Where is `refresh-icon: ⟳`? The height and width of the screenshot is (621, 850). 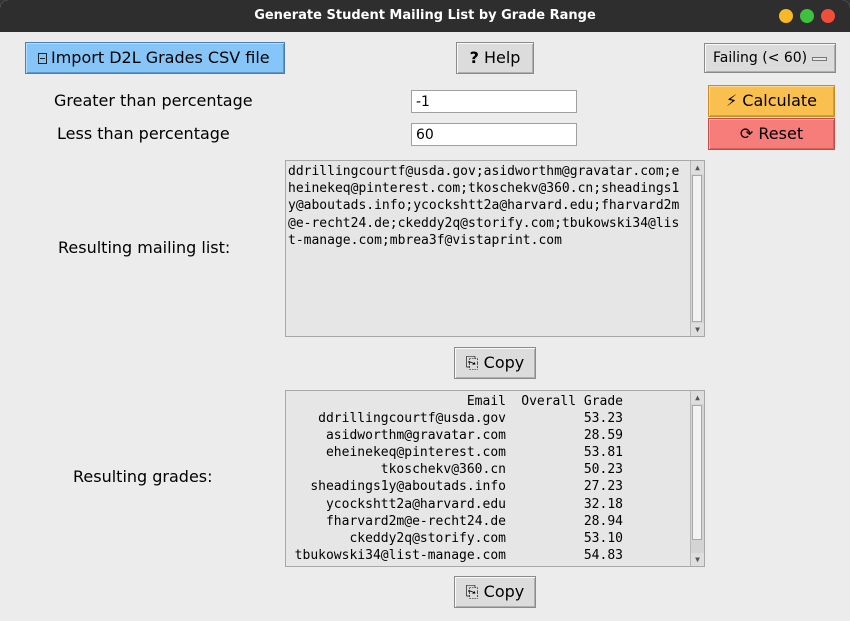 refresh-icon: ⟳ is located at coordinates (746, 133).